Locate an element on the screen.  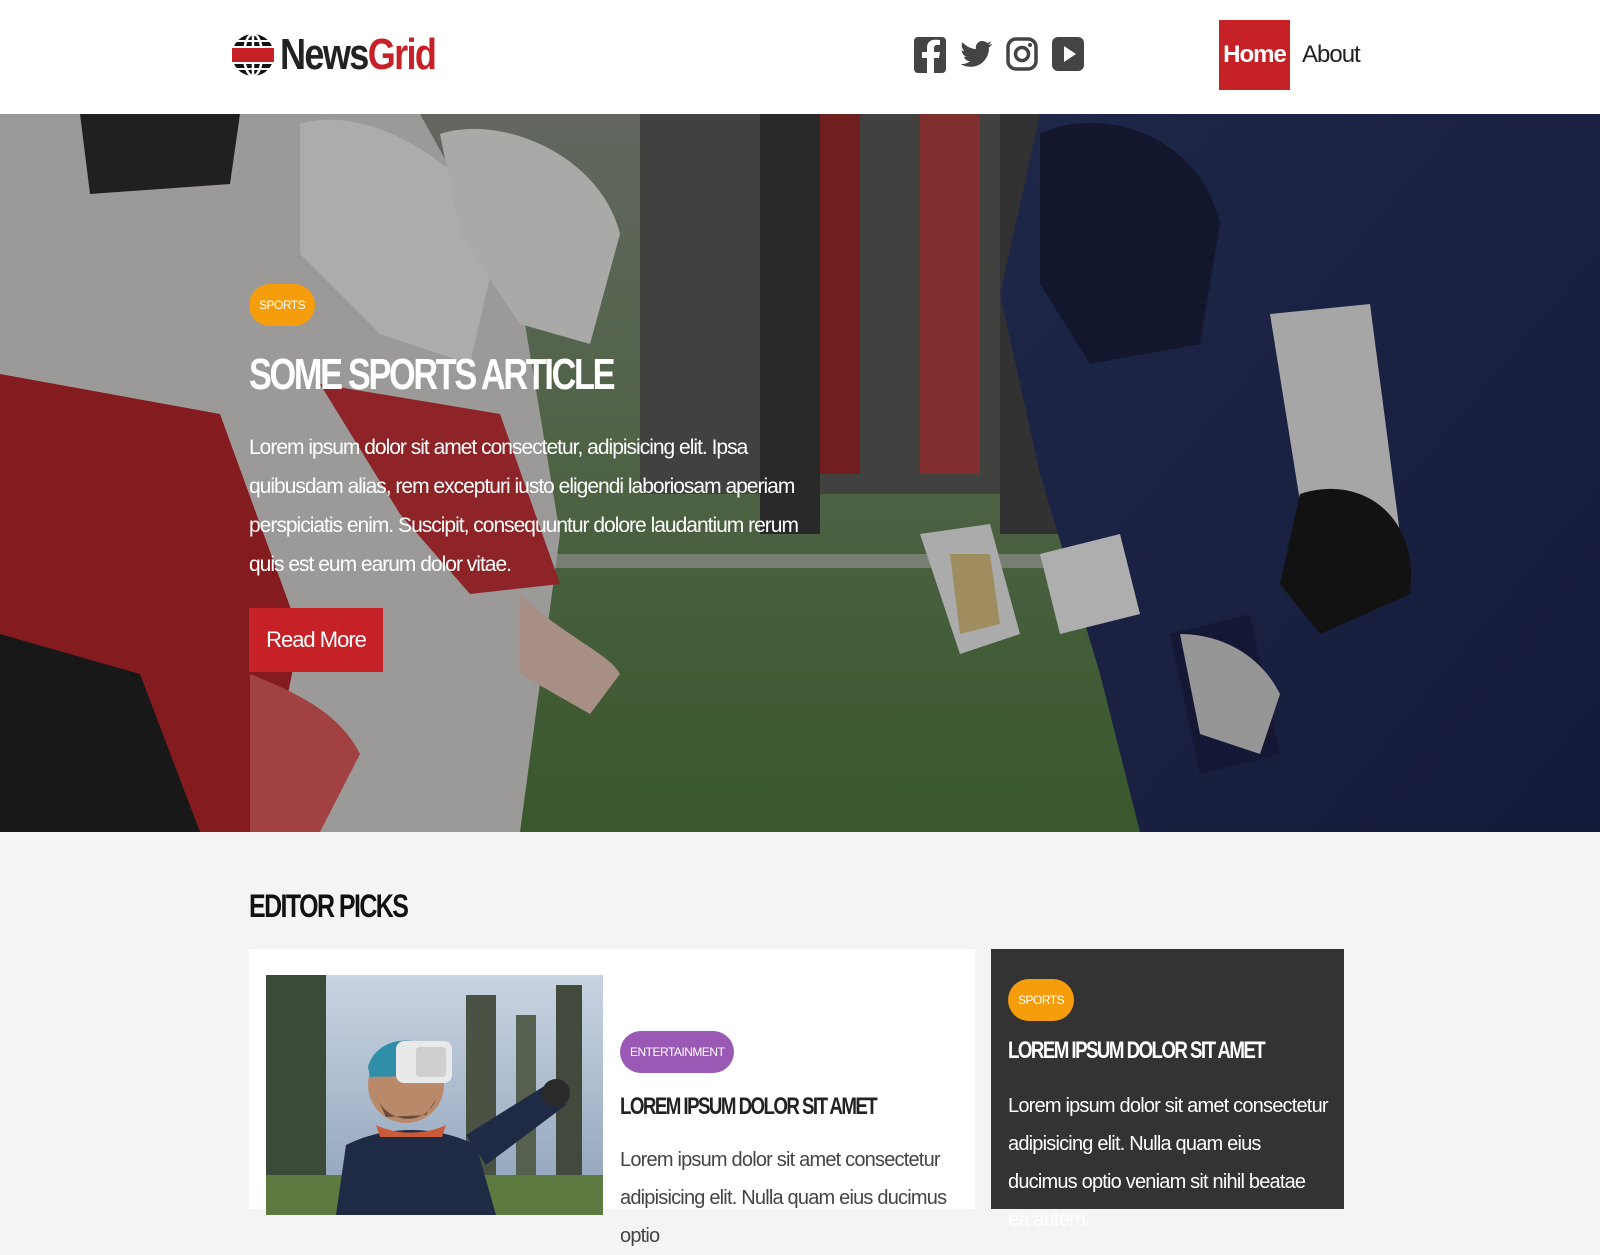
editor-picks-title: Editor Picks is located at coordinates (329, 906).